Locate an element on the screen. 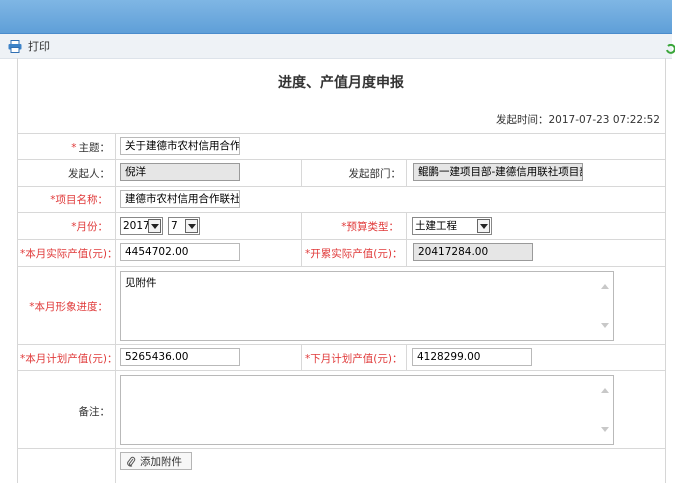  subject-label: * 主题： is located at coordinates (90, 148).